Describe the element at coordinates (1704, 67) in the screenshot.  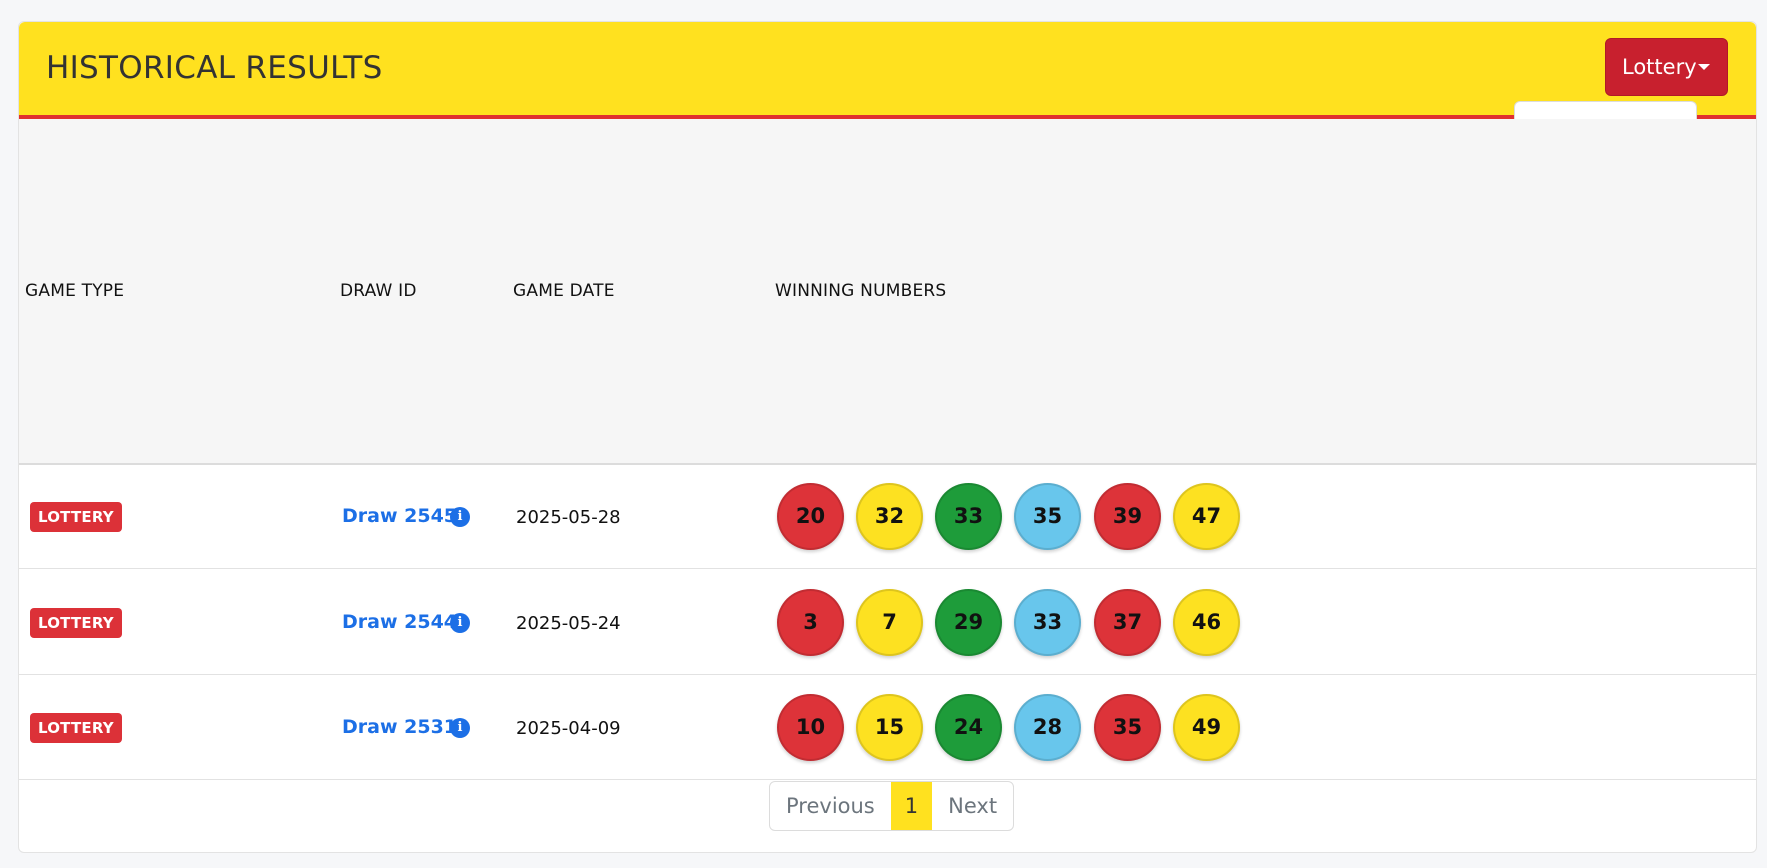
I see `caret-down-icon` at that location.